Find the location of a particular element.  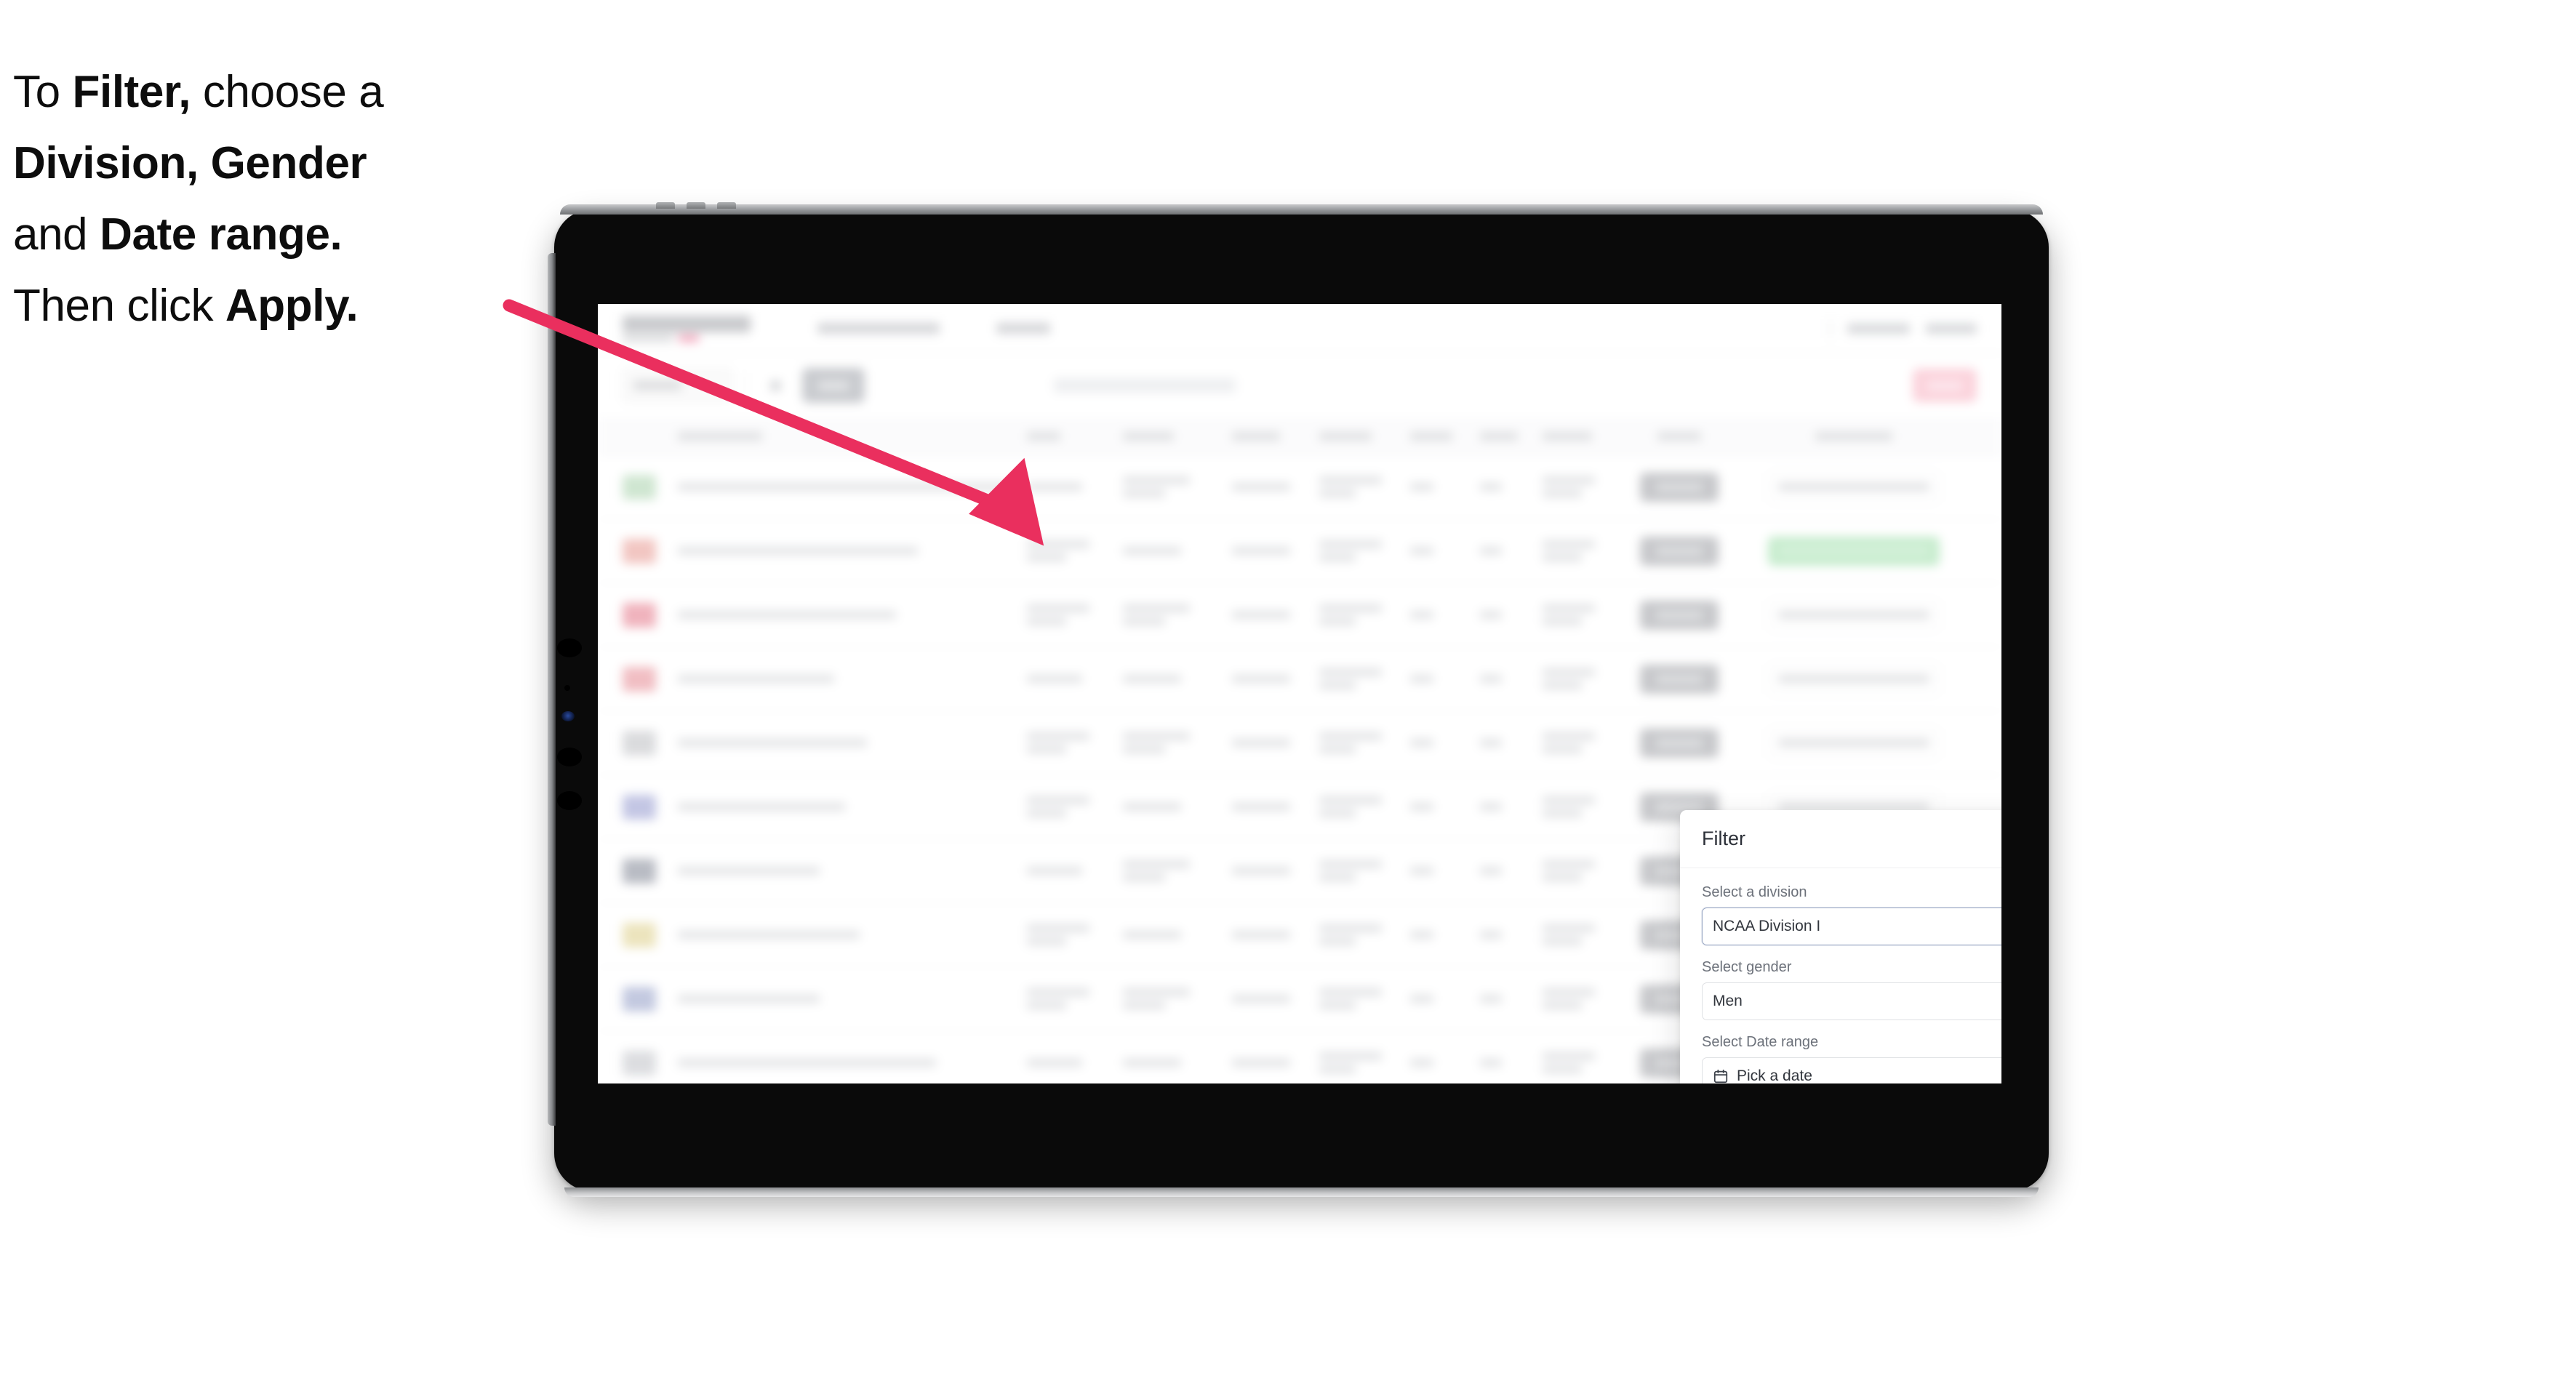

device-sensor-dot is located at coordinates (567, 688).